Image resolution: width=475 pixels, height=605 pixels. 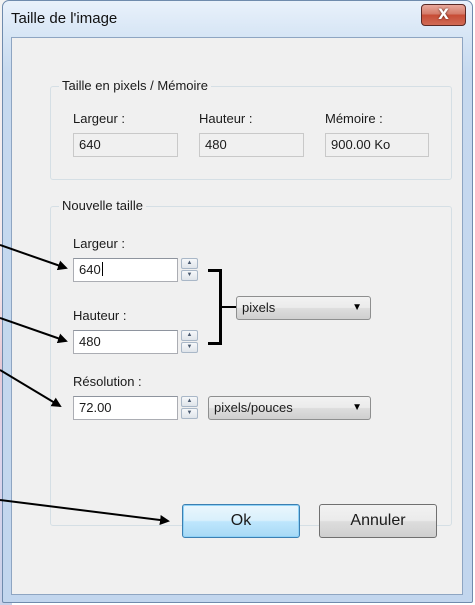 What do you see at coordinates (31, 388) in the screenshot?
I see `arrow-to-resolution-input` at bounding box center [31, 388].